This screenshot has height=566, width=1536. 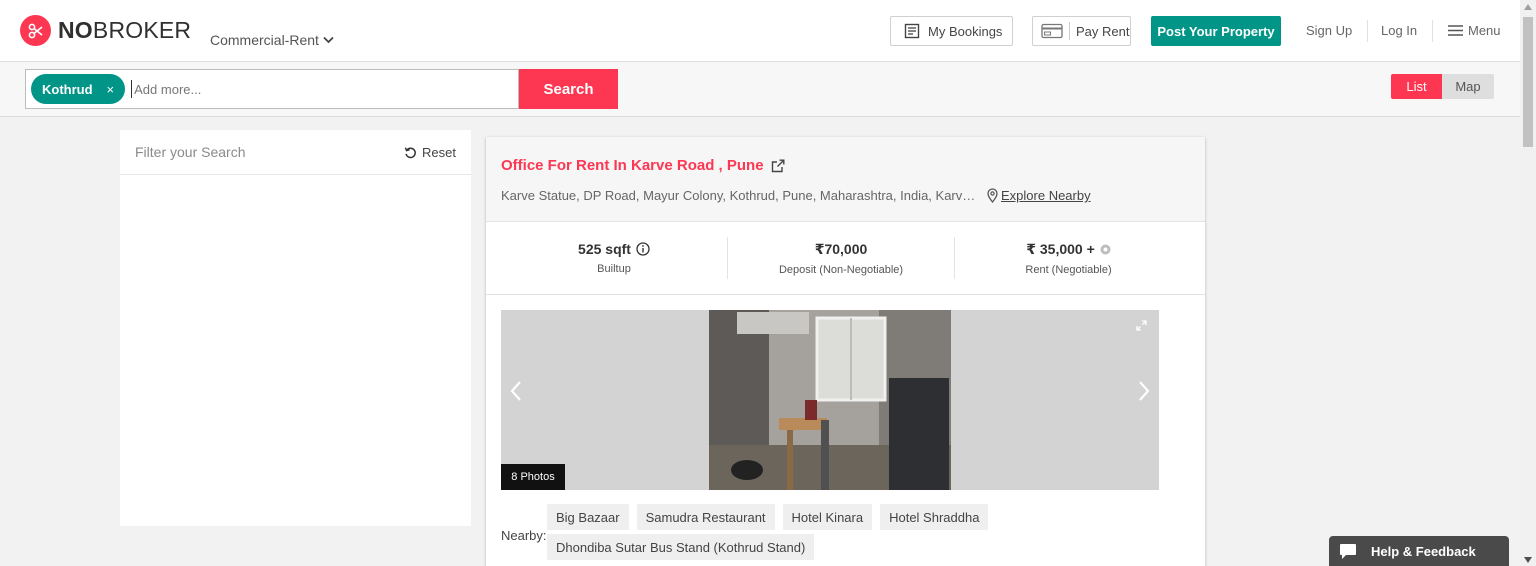 What do you see at coordinates (1348, 551) in the screenshot?
I see `chat-bubble-icon` at bounding box center [1348, 551].